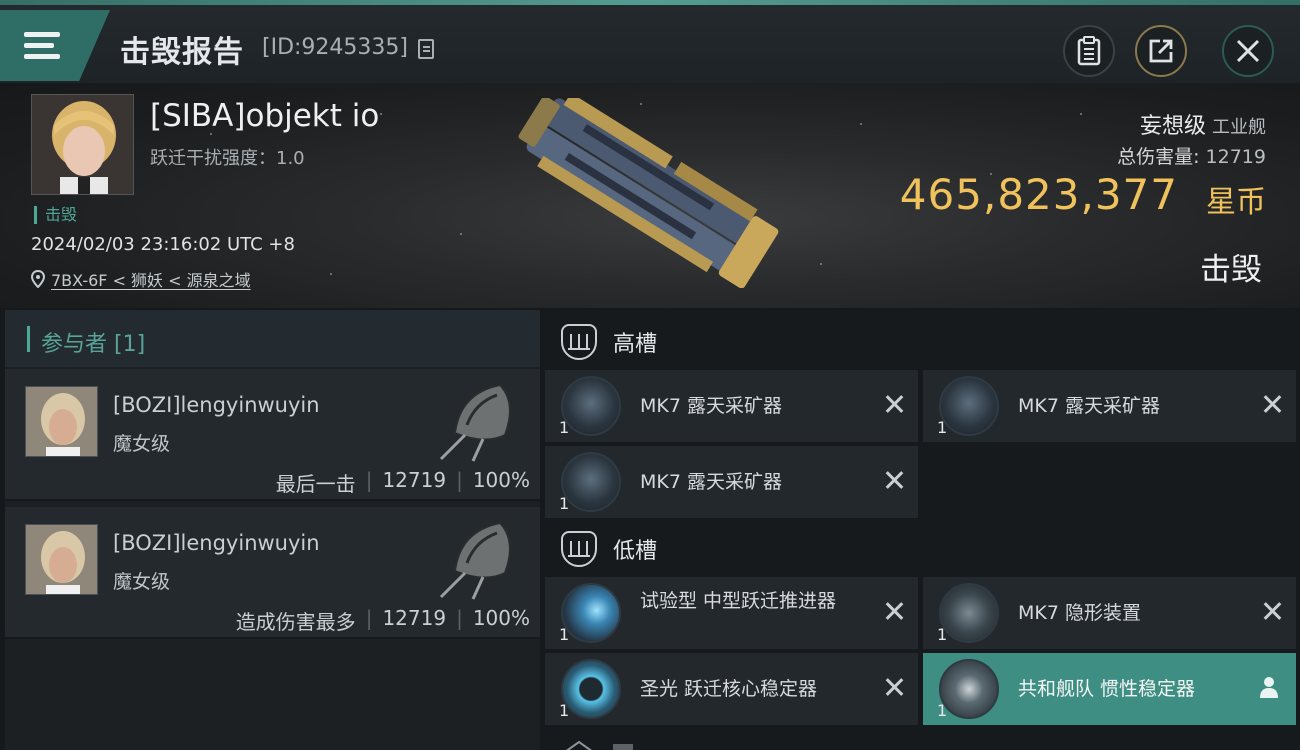 The image size is (1300, 750). I want to click on ship-class-name: 妄想级, so click(1172, 126).